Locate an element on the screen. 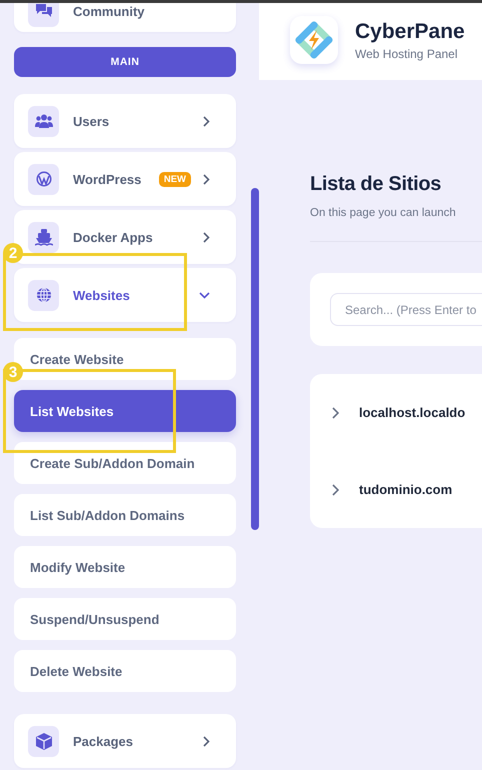 This screenshot has width=482, height=770. page-title: Lista de Sitios is located at coordinates (376, 184).